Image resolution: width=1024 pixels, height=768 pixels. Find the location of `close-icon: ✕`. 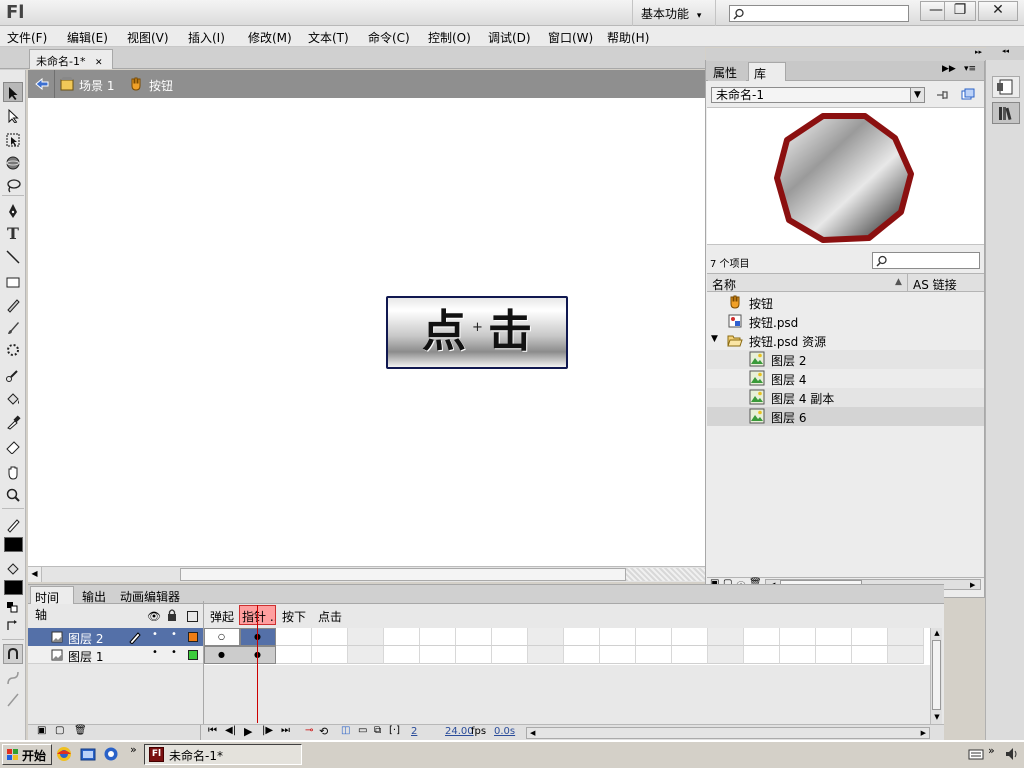

close-icon: ✕ is located at coordinates (99, 63).